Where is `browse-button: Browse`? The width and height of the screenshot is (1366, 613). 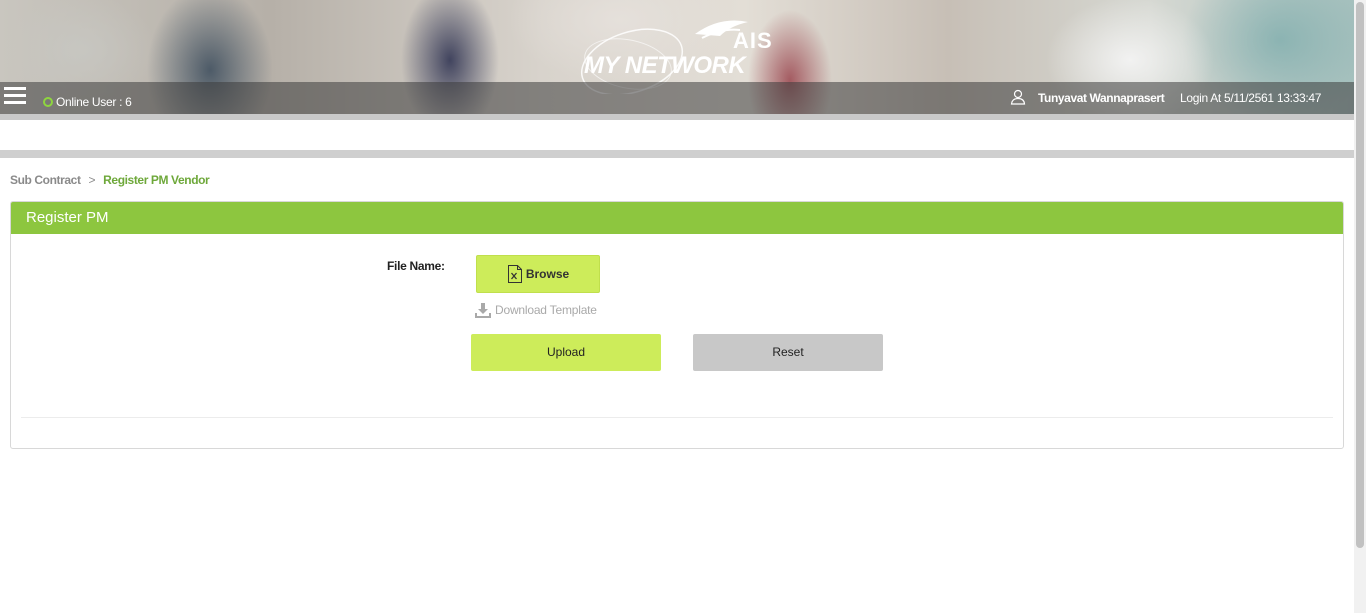 browse-button: Browse is located at coordinates (538, 274).